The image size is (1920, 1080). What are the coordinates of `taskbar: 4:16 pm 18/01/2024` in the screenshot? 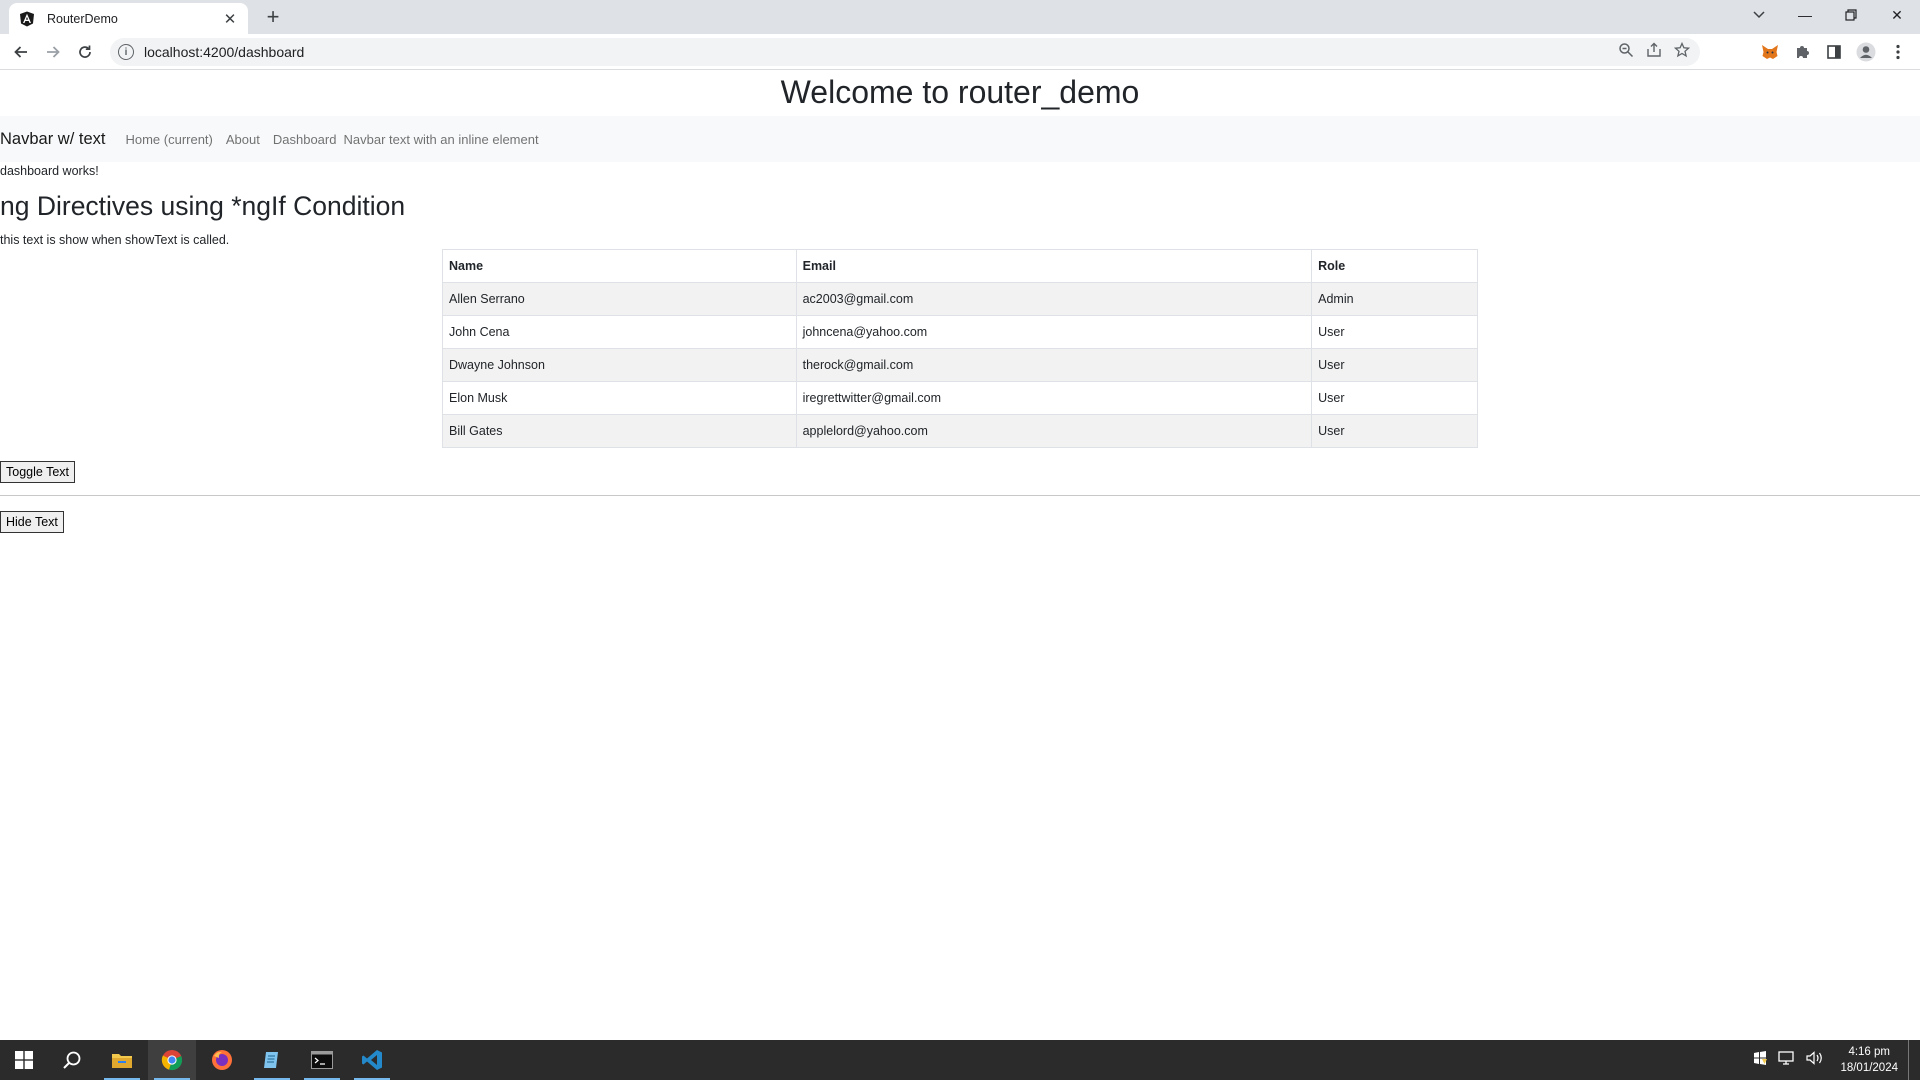 It's located at (960, 1060).